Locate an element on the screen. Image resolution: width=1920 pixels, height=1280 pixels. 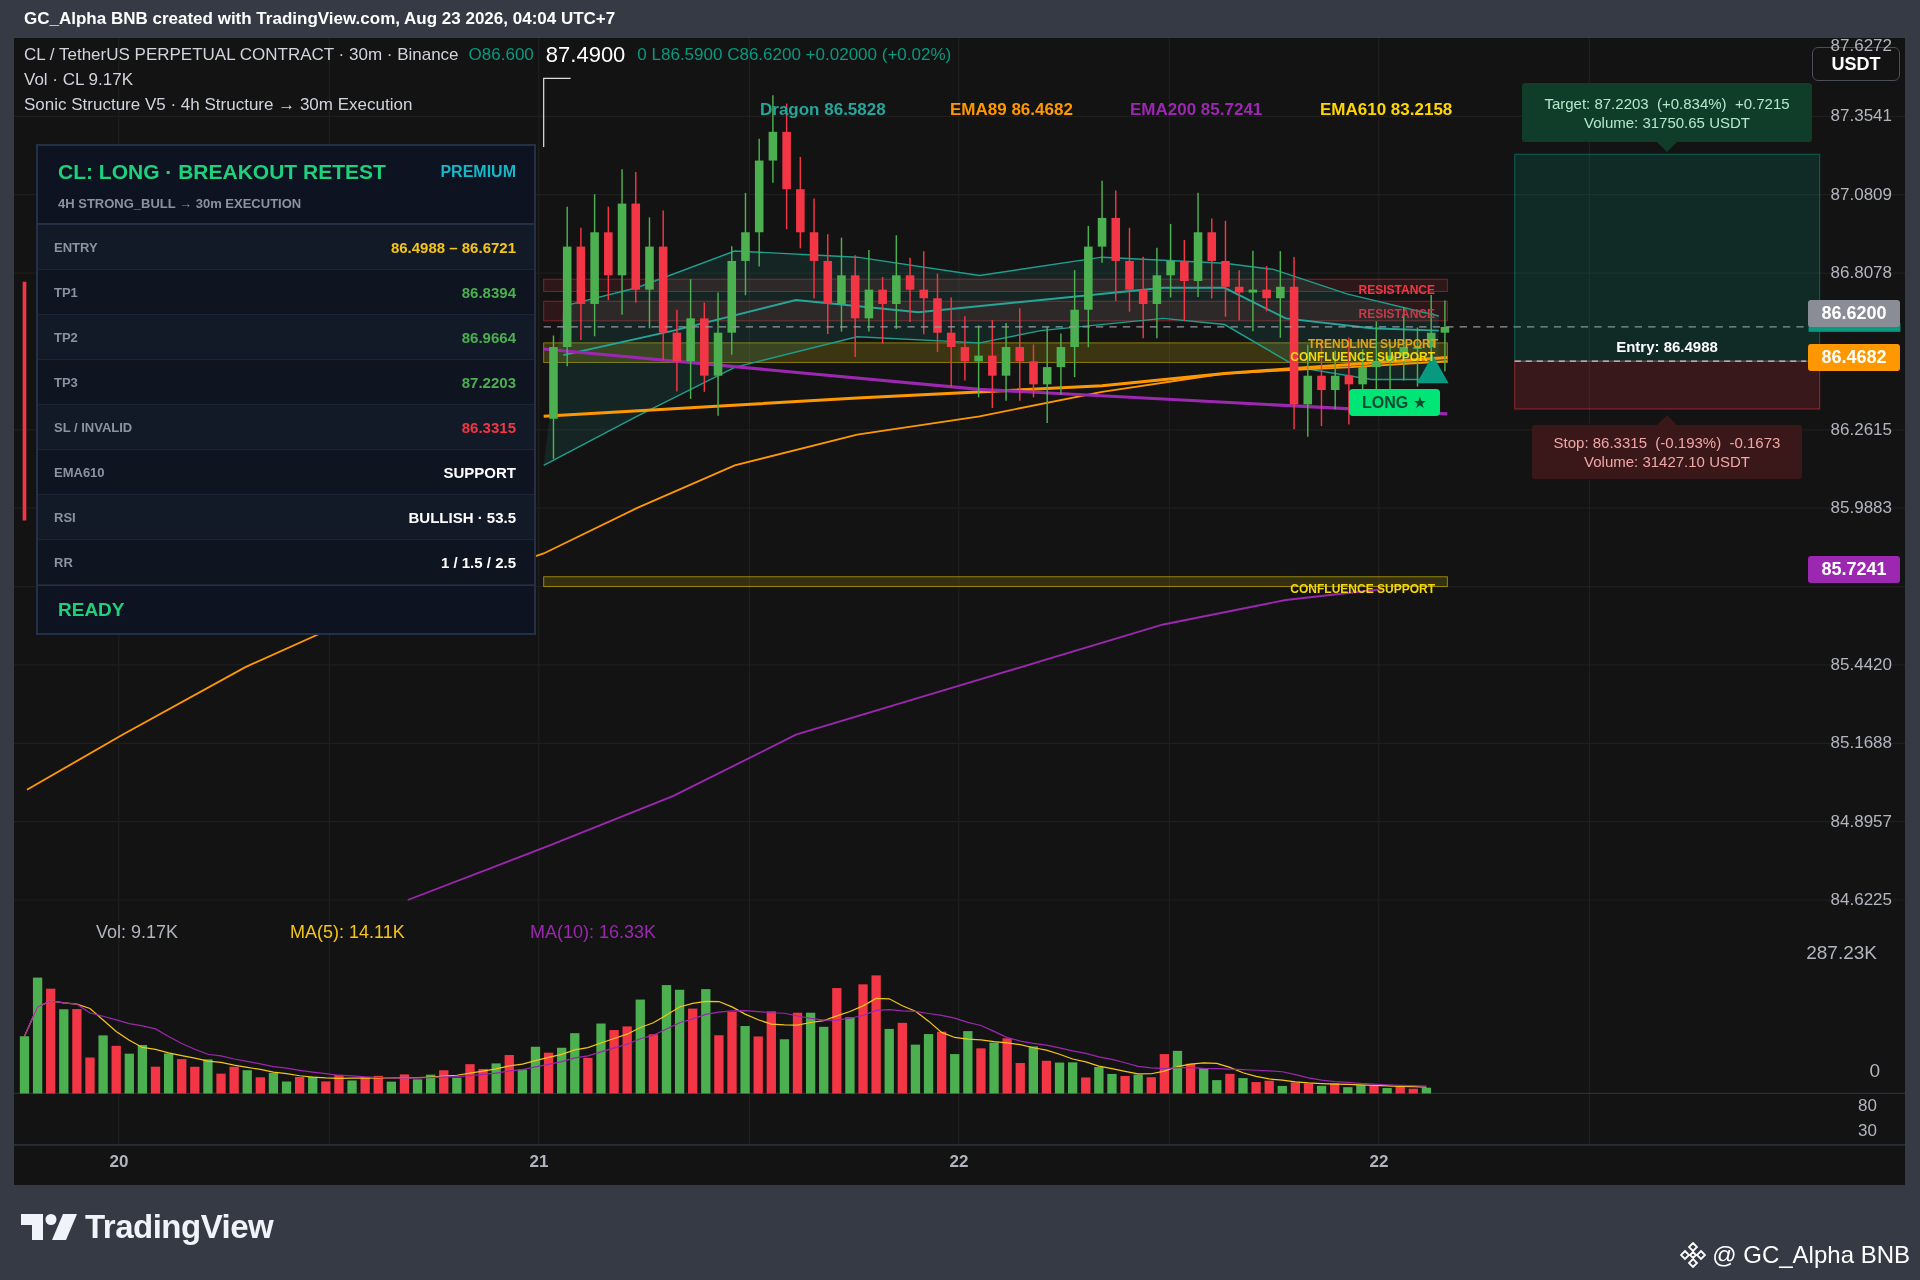
row-label: ENTRY is located at coordinates (76, 247).